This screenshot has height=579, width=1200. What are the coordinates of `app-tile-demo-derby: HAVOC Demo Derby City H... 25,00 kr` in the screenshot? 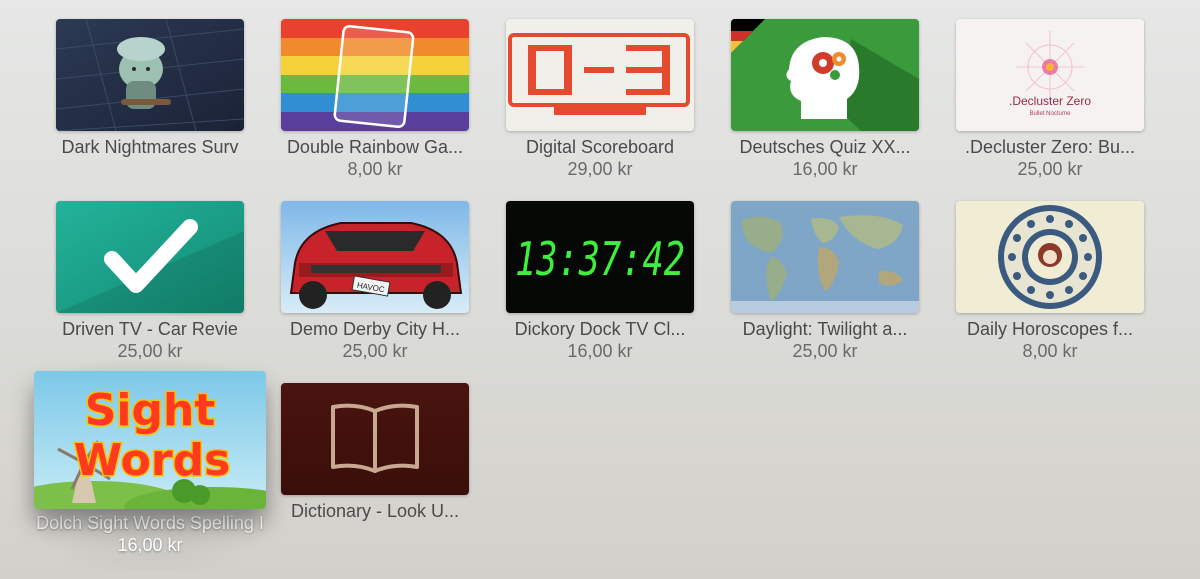 It's located at (375, 281).